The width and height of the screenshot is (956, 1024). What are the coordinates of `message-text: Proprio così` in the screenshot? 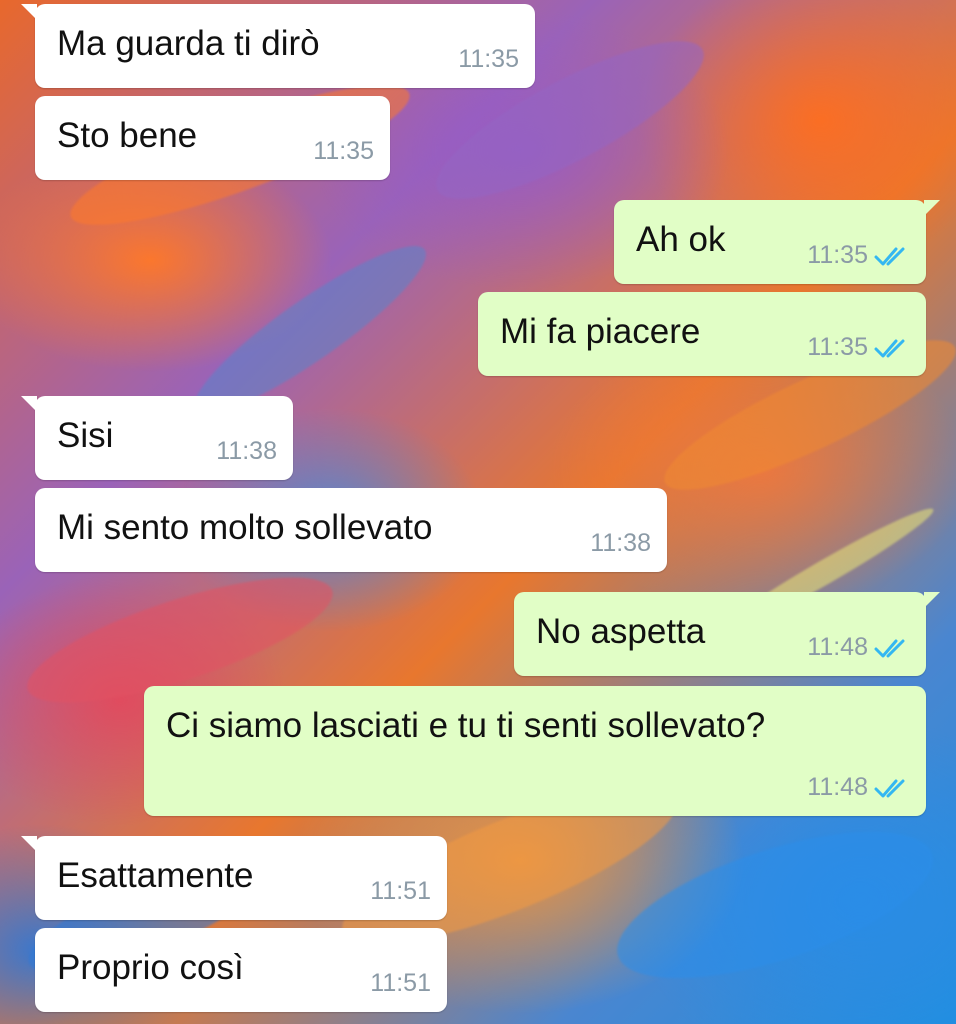 It's located at (150, 967).